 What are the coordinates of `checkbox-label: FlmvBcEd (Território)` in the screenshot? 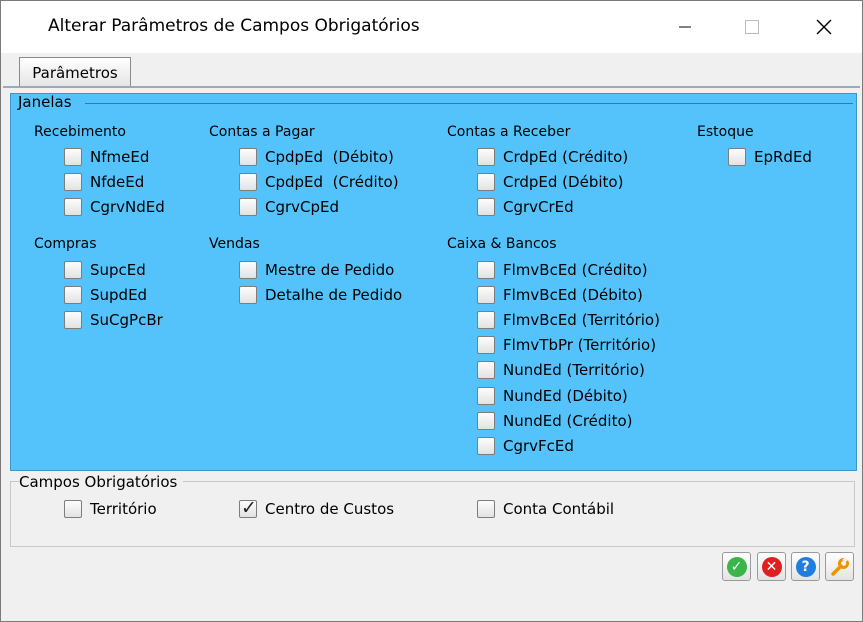 It's located at (581, 320).